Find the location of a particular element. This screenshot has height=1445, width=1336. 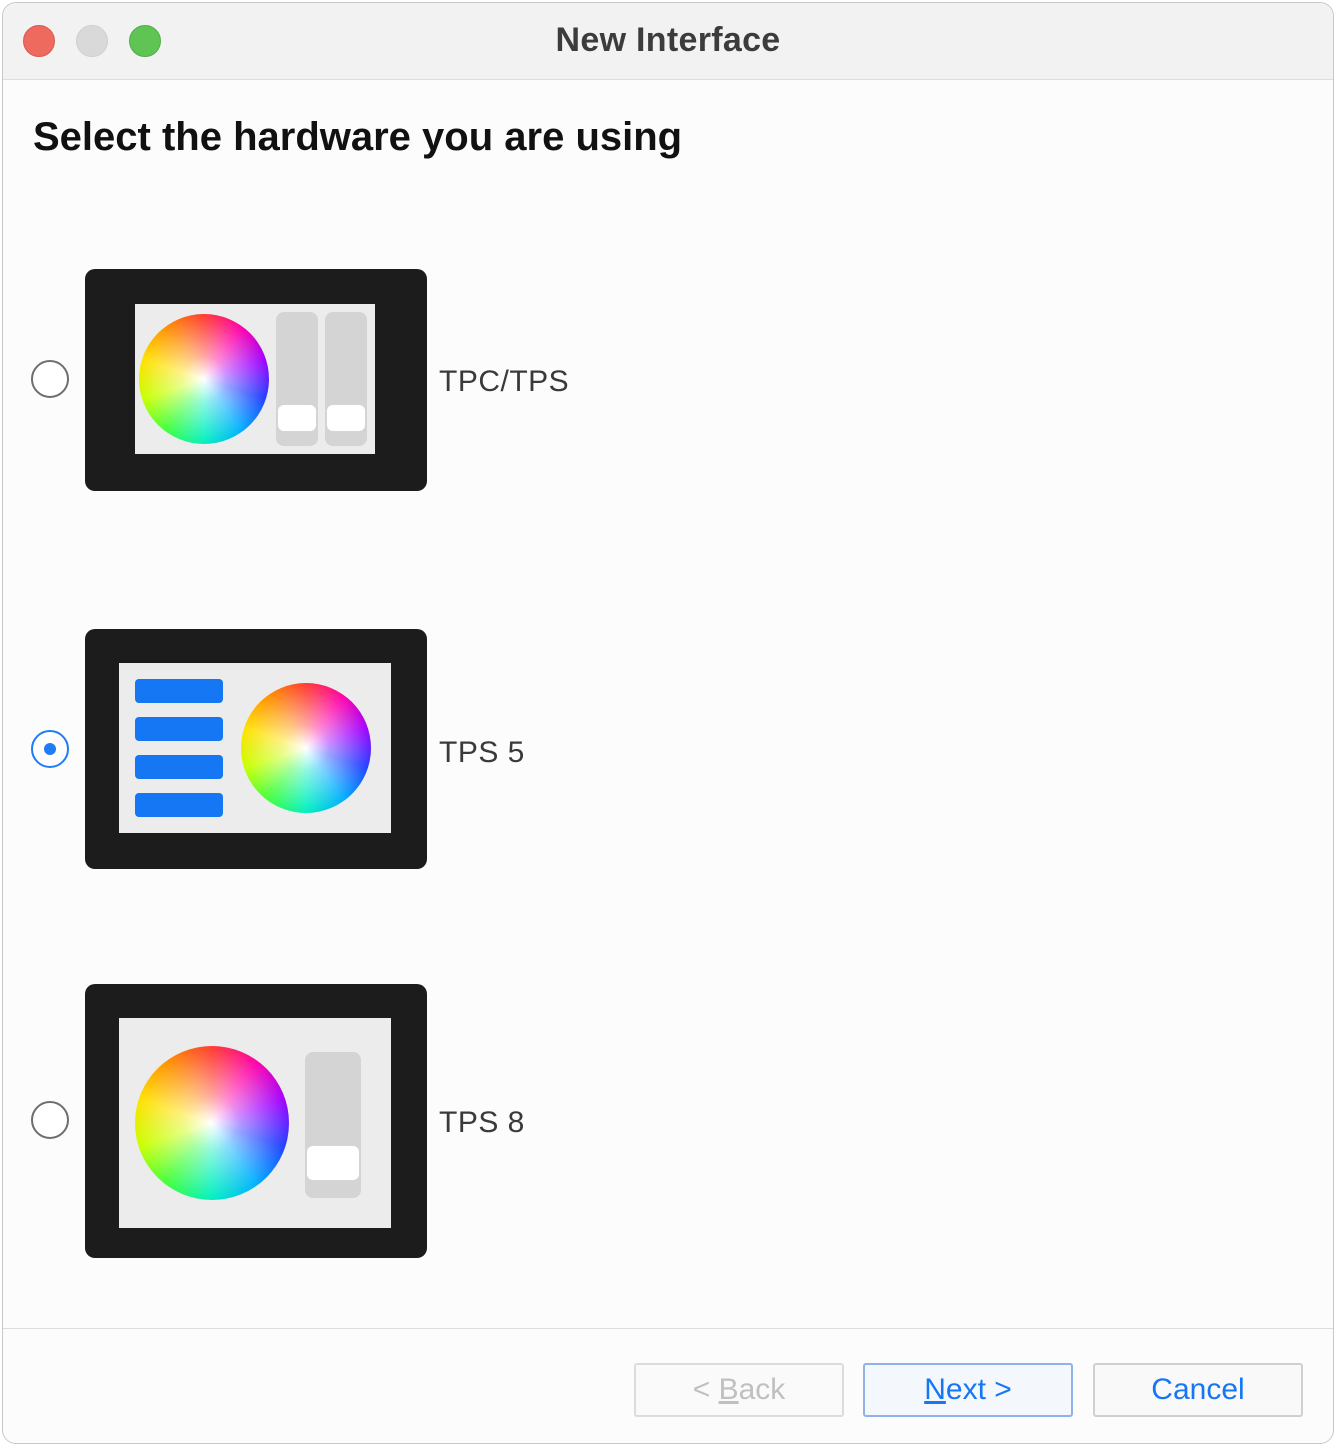

cancel-button: Cancel is located at coordinates (1198, 1390).